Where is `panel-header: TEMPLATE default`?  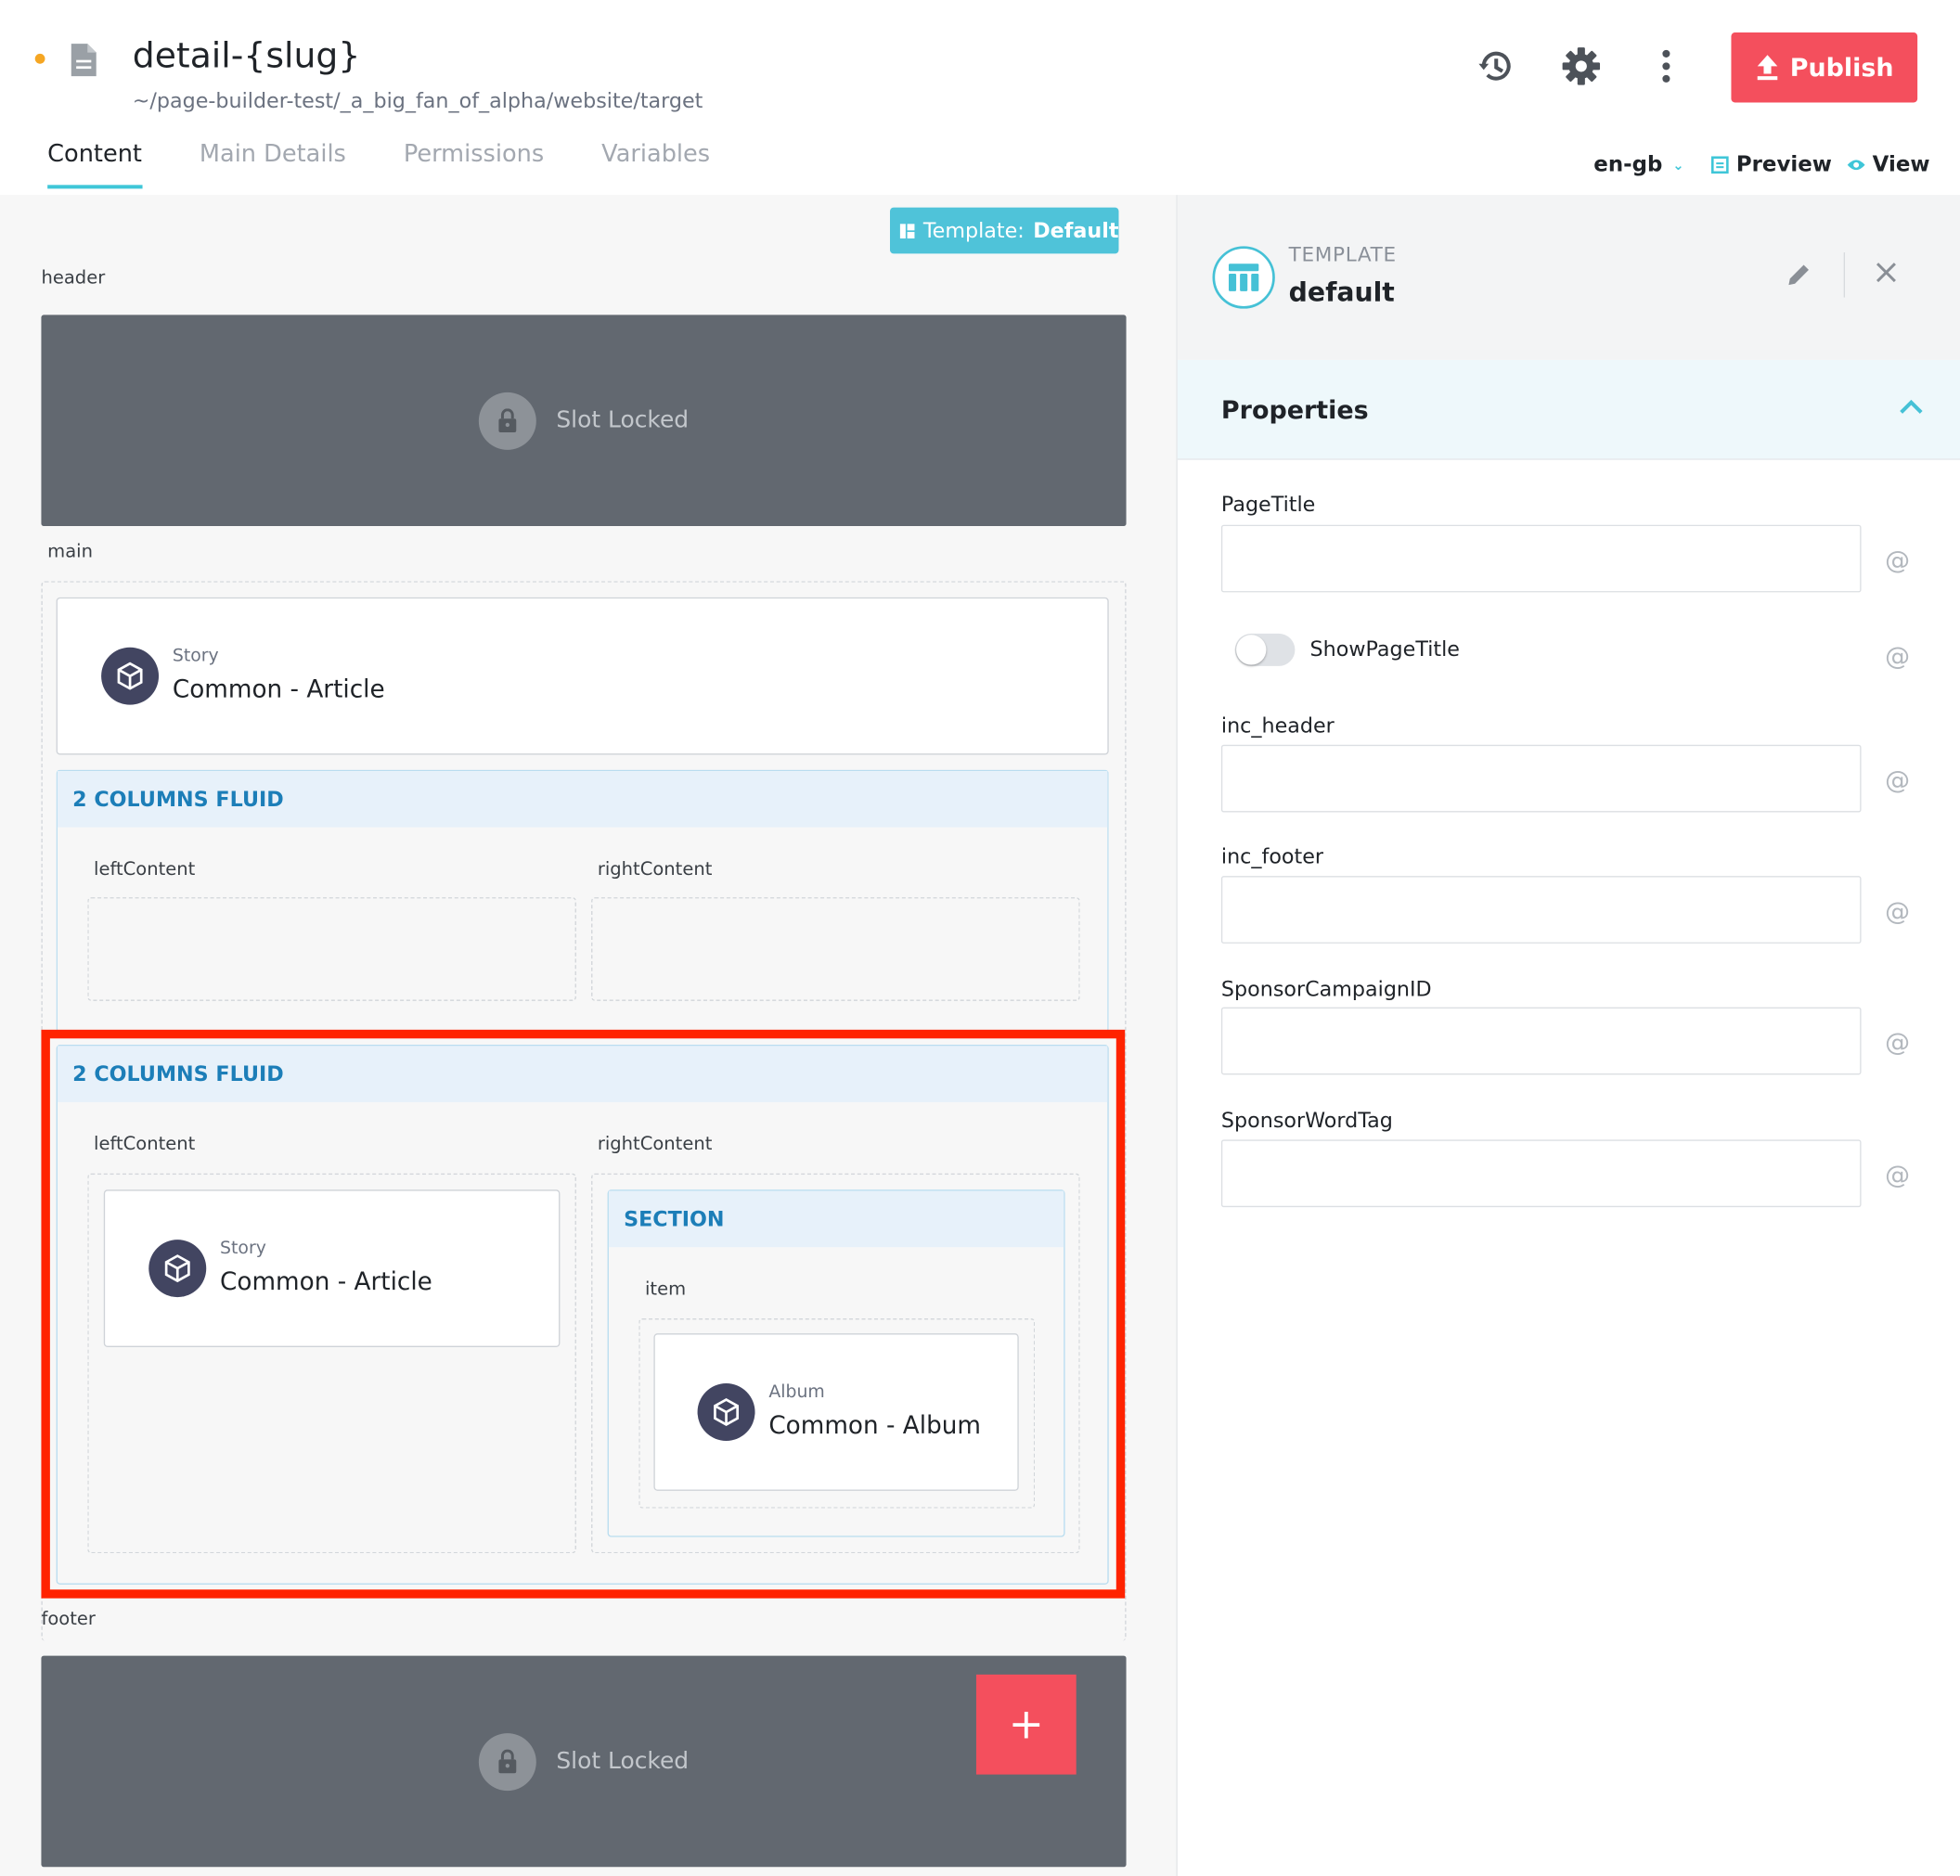 panel-header: TEMPLATE default is located at coordinates (1568, 277).